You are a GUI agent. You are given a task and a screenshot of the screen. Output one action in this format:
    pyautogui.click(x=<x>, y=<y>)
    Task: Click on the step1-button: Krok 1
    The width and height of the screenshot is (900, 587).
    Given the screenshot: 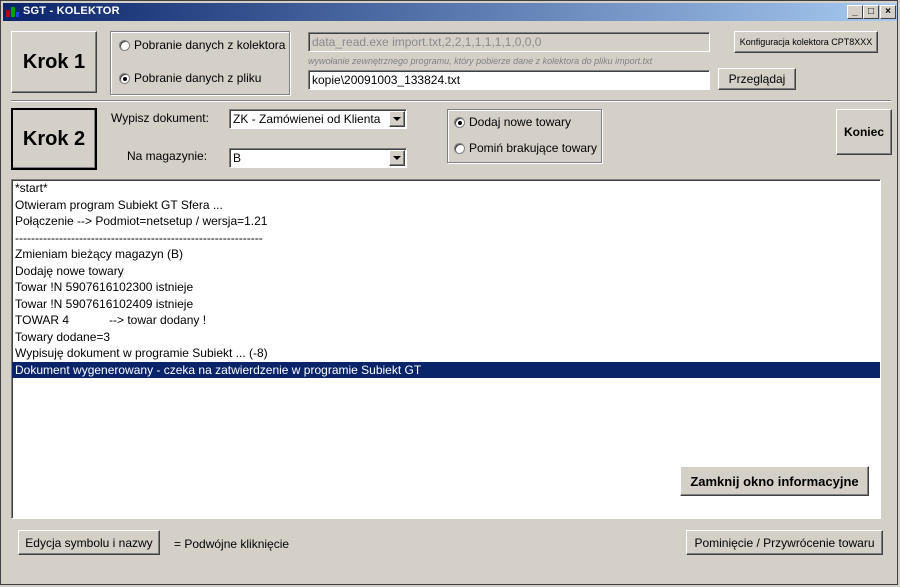 What is the action you would take?
    pyautogui.click(x=54, y=62)
    